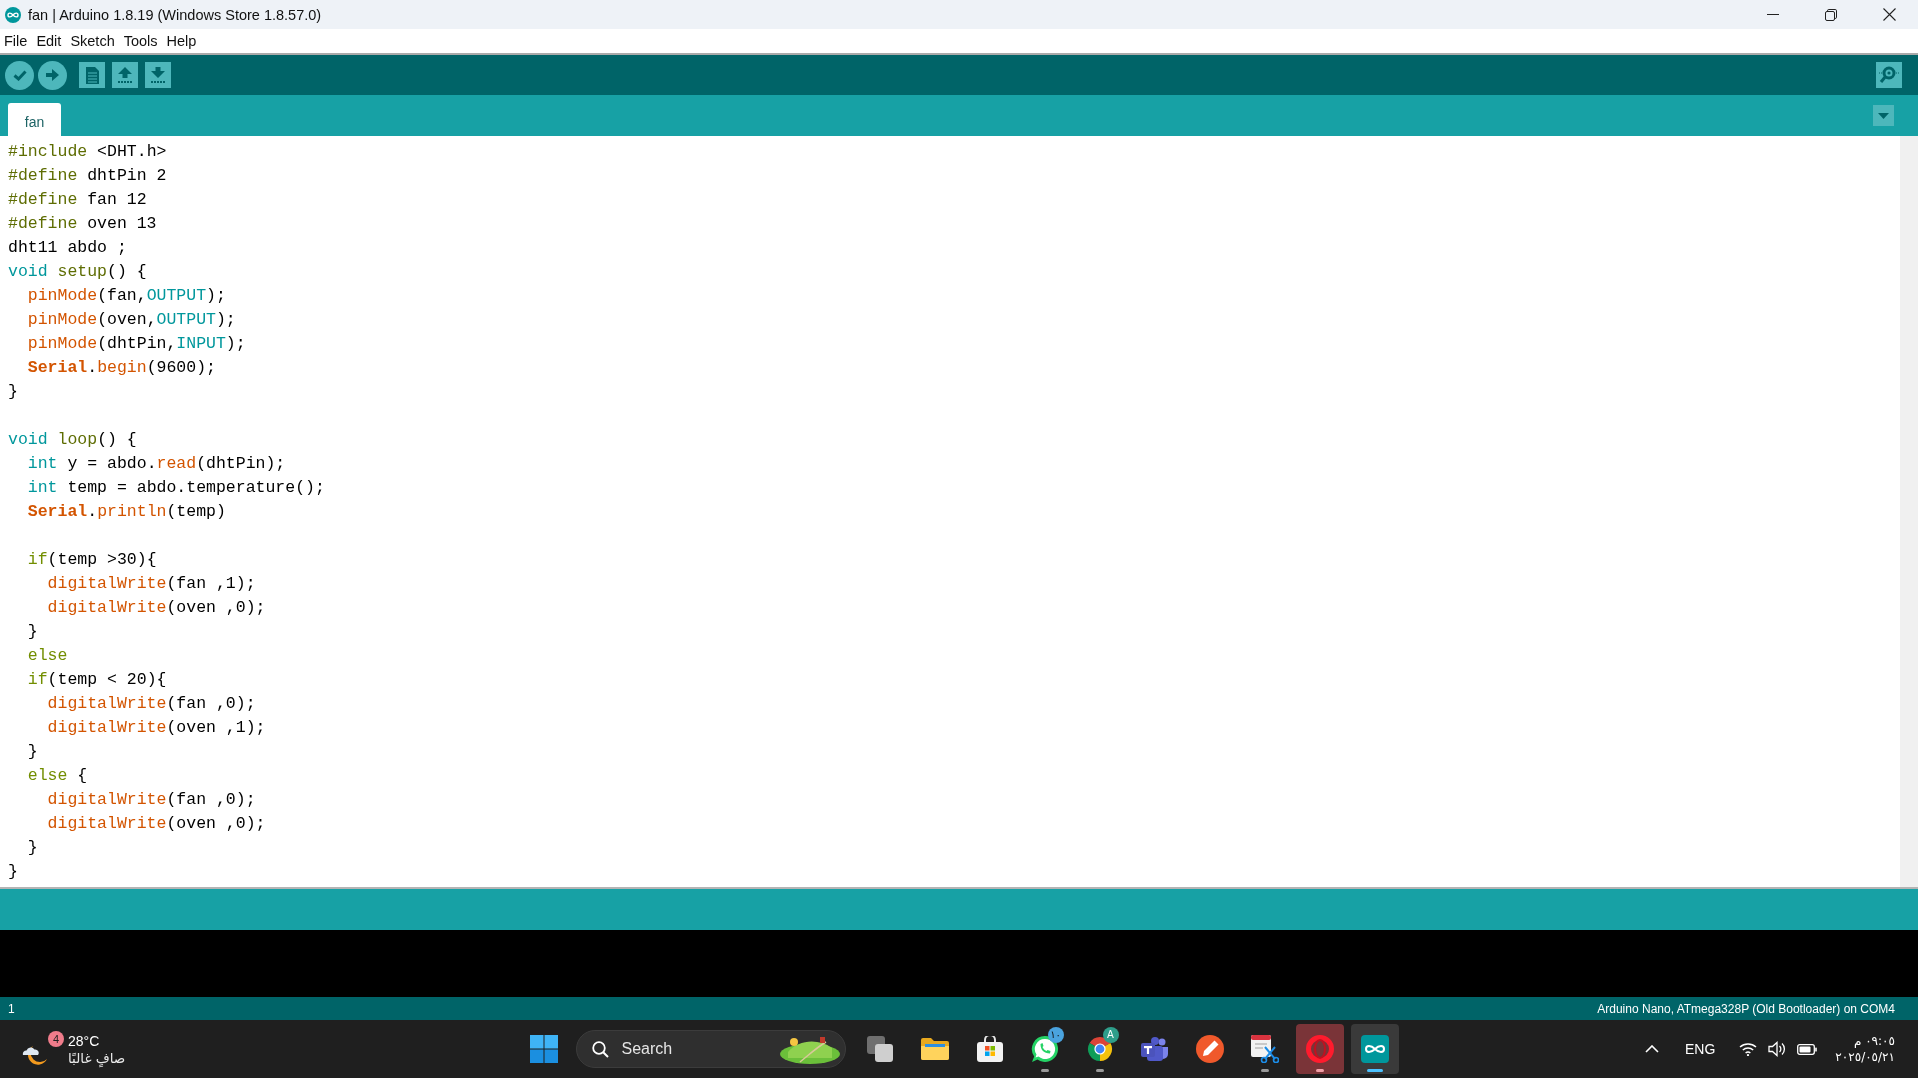 The width and height of the screenshot is (1918, 1078). Describe the element at coordinates (77, 200) in the screenshot. I see `code-line: #define fan 12` at that location.